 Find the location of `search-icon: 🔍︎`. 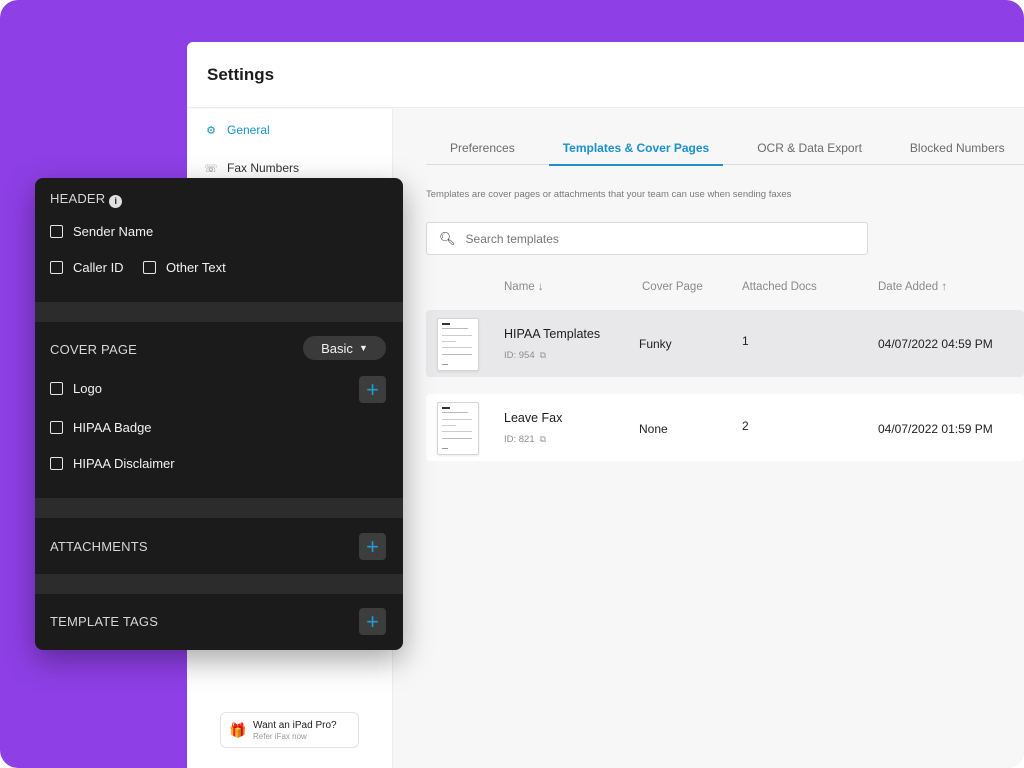

search-icon: 🔍︎ is located at coordinates (447, 238).